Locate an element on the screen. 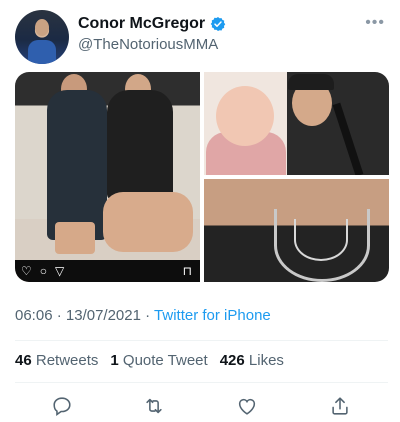 This screenshot has height=422, width=400. tweet-date: 13/07/2021 is located at coordinates (103, 315).